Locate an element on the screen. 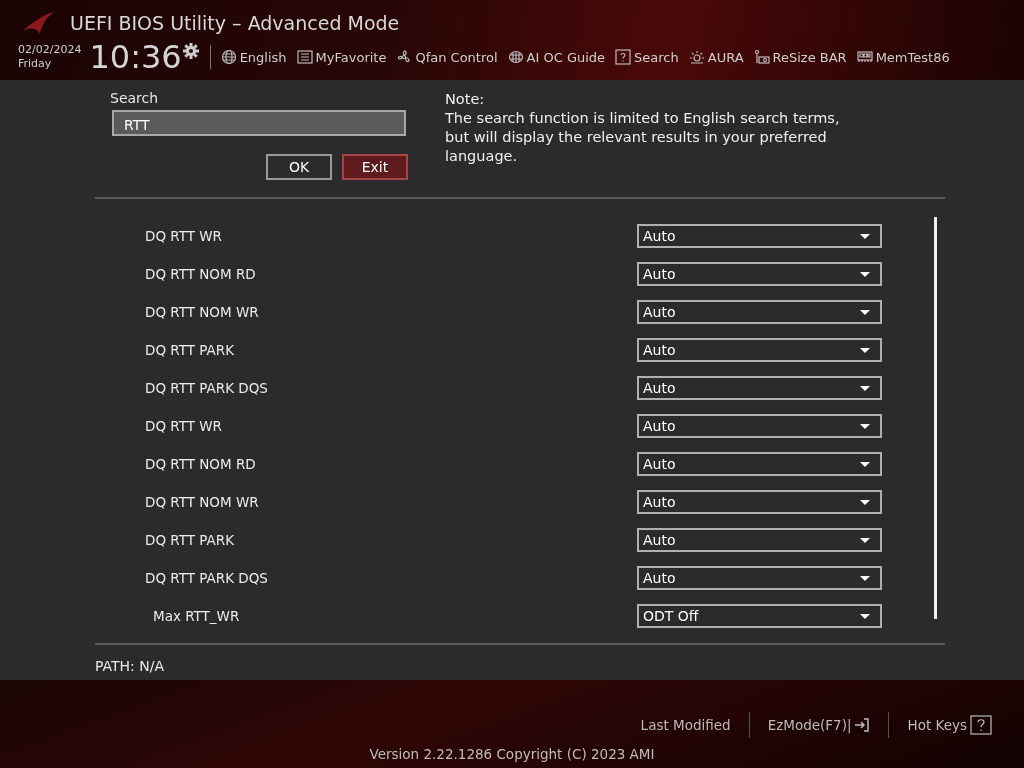 The image size is (1024, 768). memory-icon is located at coordinates (864, 57).